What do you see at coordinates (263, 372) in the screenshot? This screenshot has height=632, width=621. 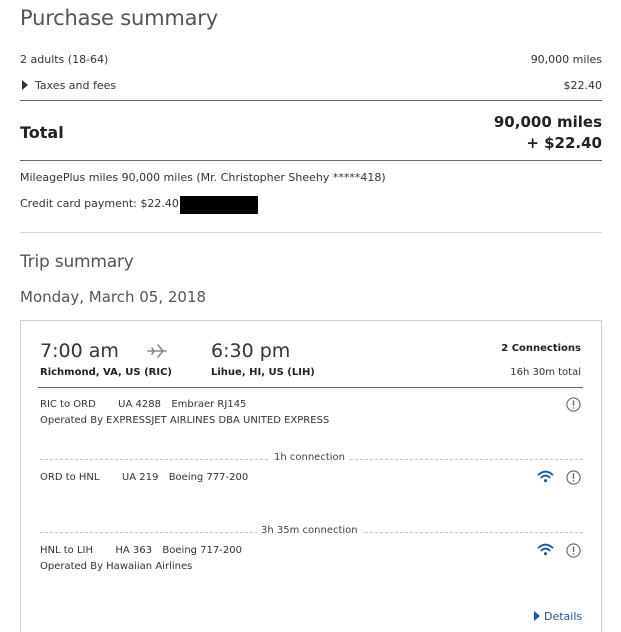 I see `arrive-place: Lihue, HI, US (LIH)` at bounding box center [263, 372].